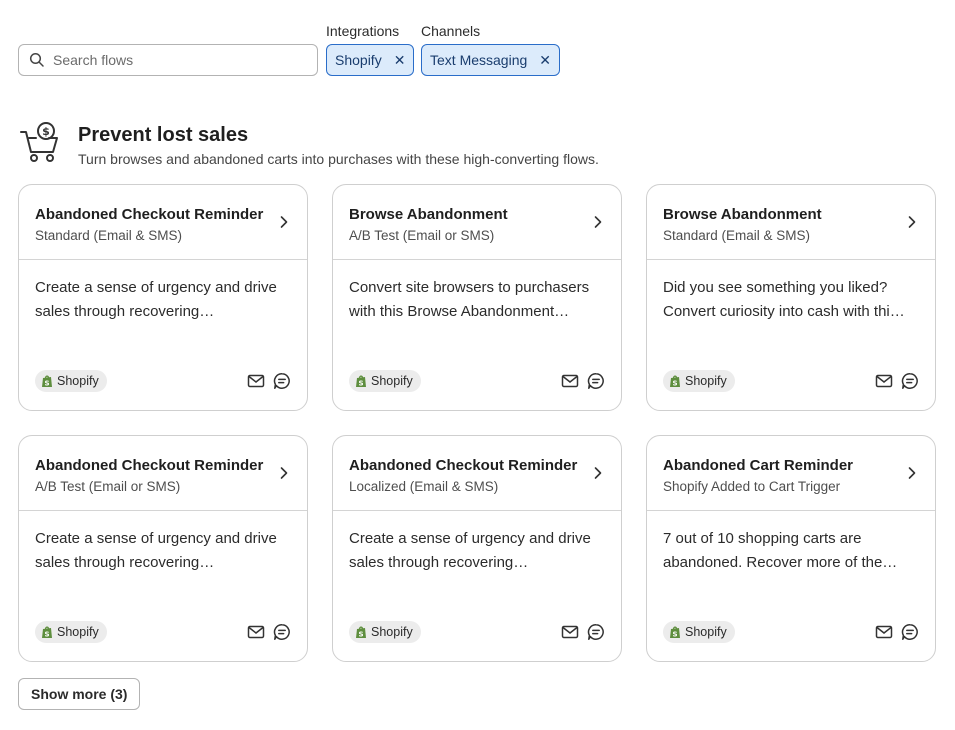 Image resolution: width=955 pixels, height=730 pixels. I want to click on show-more-button: Show more (3), so click(79, 694).